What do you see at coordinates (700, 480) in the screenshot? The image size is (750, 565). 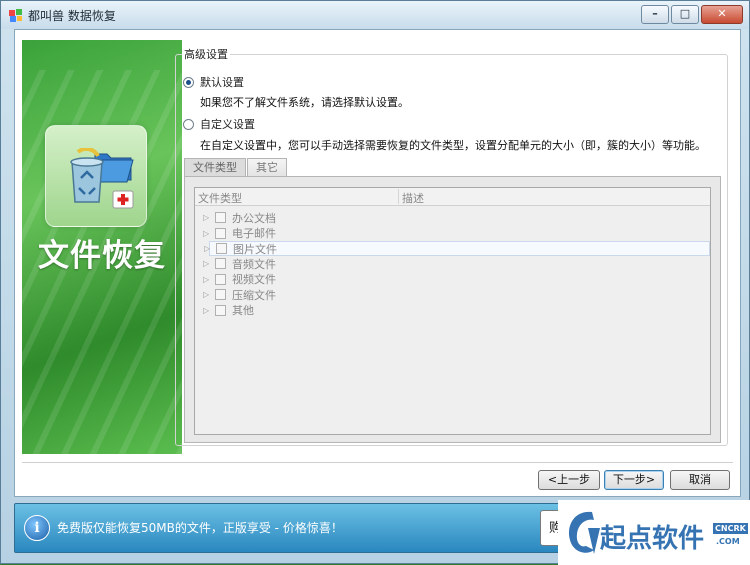 I see `cancel-button: 取消` at bounding box center [700, 480].